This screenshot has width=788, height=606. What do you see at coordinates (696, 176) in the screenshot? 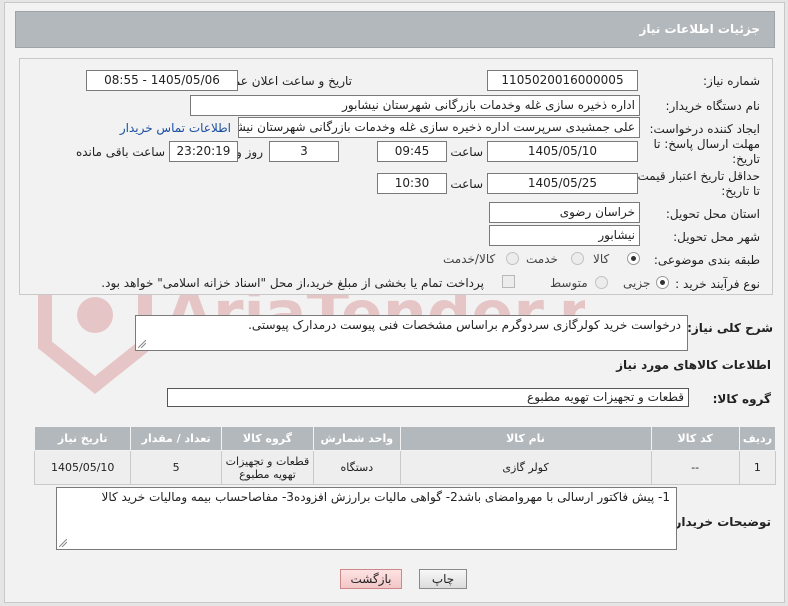
I see `min-validity-label-1: حداقل تاریخ اعتبار قیمت:` at bounding box center [696, 176].